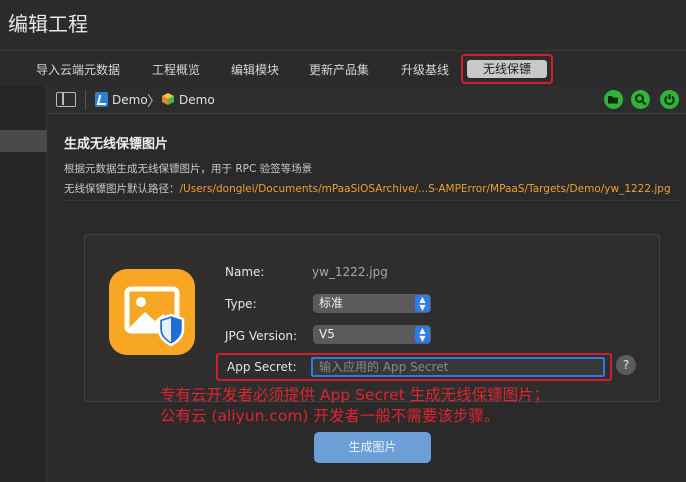 The image size is (686, 482). What do you see at coordinates (116, 144) in the screenshot?
I see `section-title: 生成无线保镖图片` at bounding box center [116, 144].